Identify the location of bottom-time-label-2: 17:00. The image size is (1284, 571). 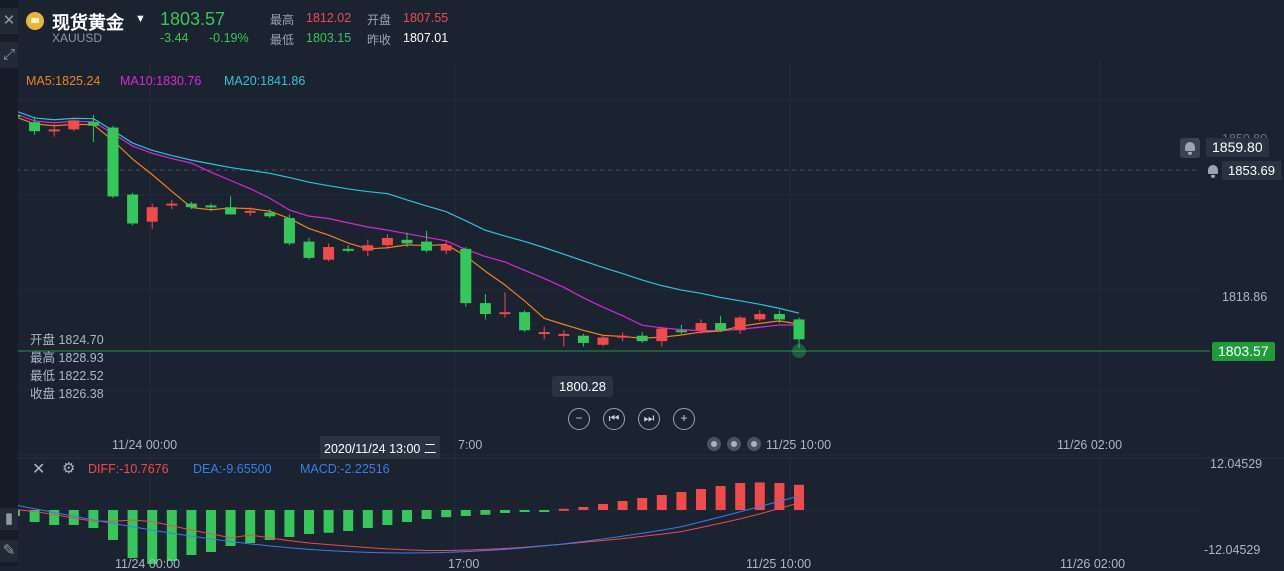
(464, 564).